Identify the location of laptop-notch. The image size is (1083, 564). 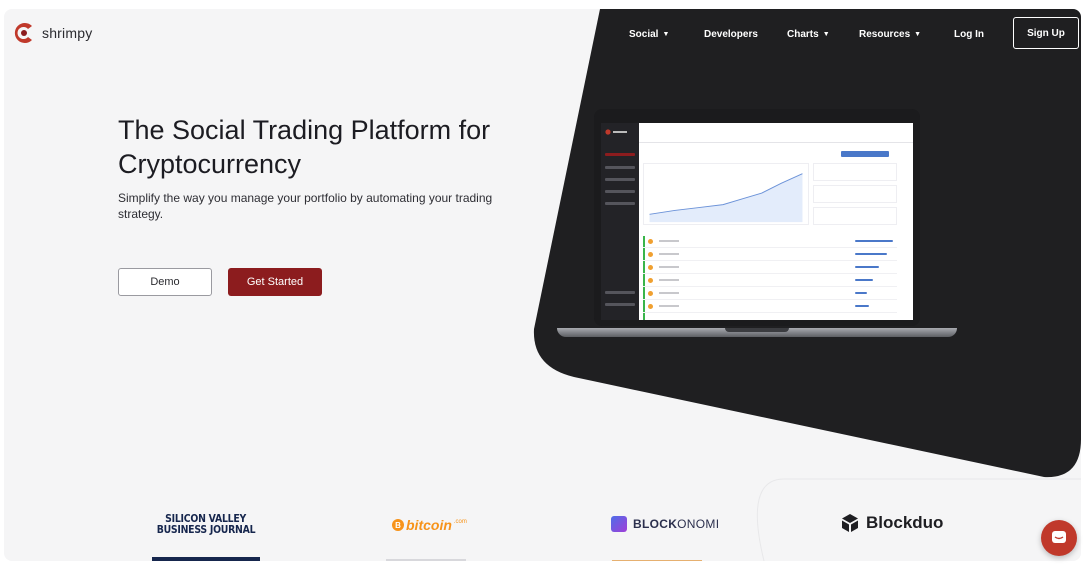
(757, 330).